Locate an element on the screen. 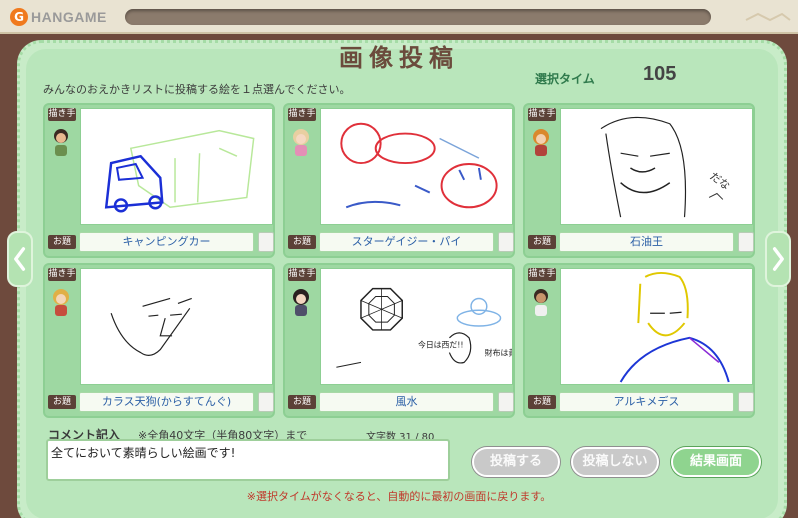 The height and width of the screenshot is (518, 798). drawing-card: 描き手 今日は西だ!! 財布は黄 お題 風水 is located at coordinates (399, 340).